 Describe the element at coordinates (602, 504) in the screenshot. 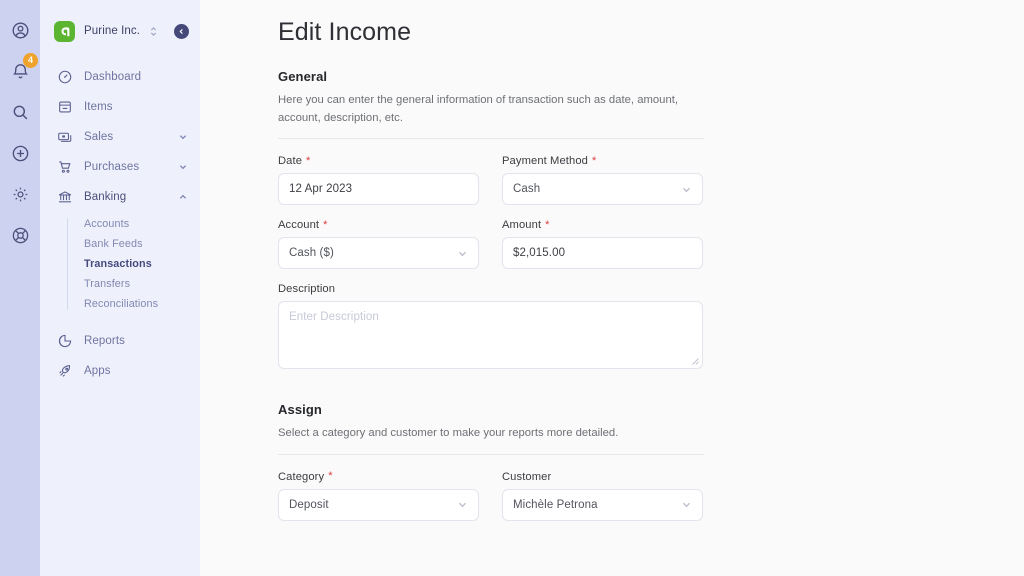

I see `customer-select: Michèle Petrona` at that location.